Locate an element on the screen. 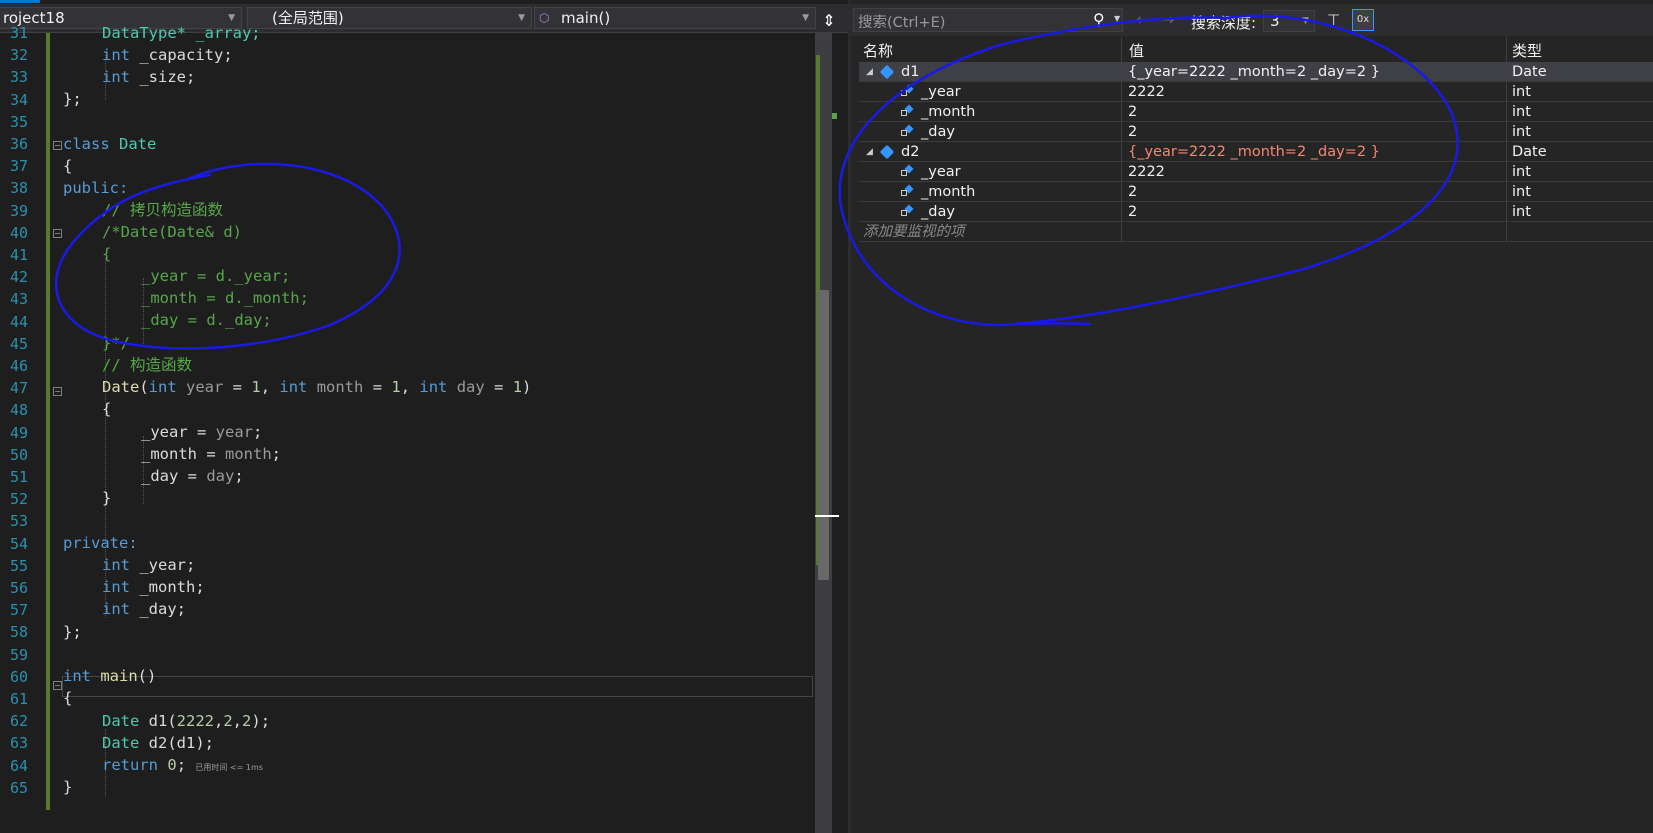 Image resolution: width=1653 pixels, height=833 pixels. scope-dropdown: (全局范围) ▼ is located at coordinates (389, 18).